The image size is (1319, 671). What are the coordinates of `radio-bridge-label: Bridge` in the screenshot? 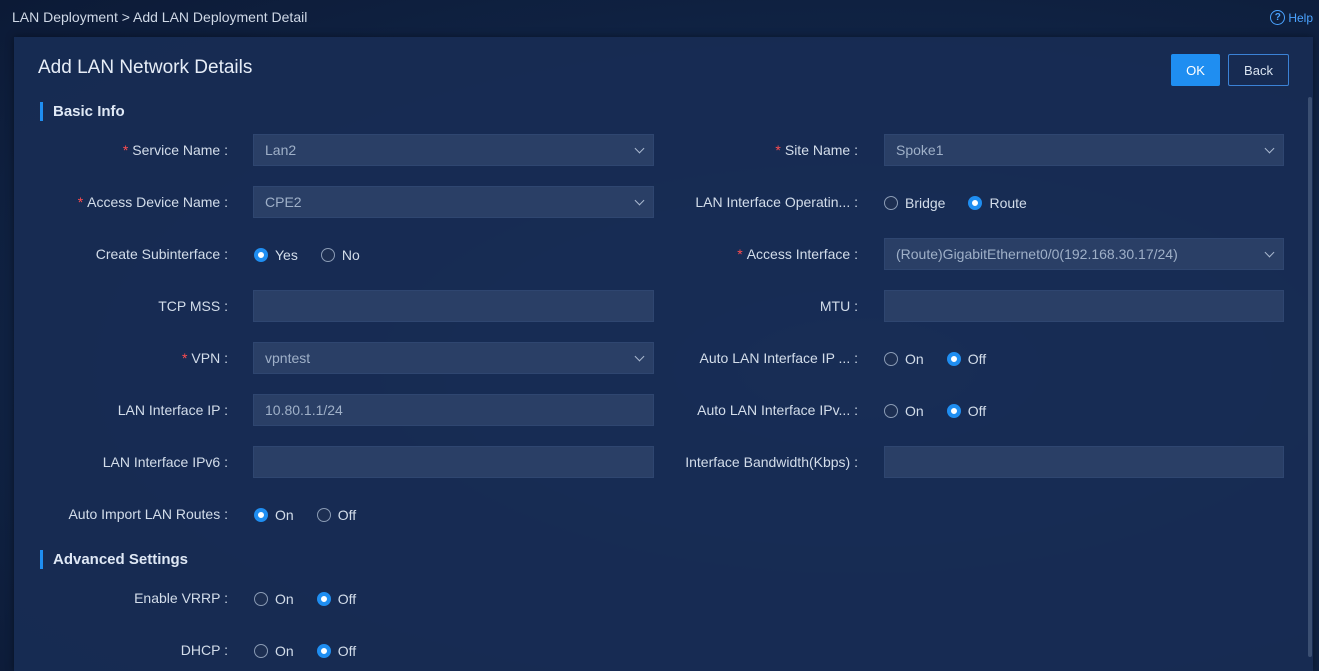 It's located at (925, 203).